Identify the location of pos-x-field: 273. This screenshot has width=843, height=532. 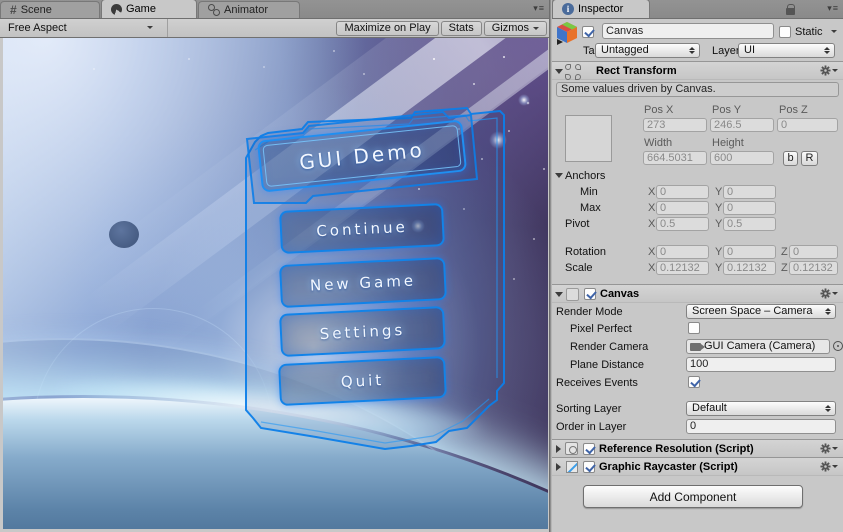
(675, 125).